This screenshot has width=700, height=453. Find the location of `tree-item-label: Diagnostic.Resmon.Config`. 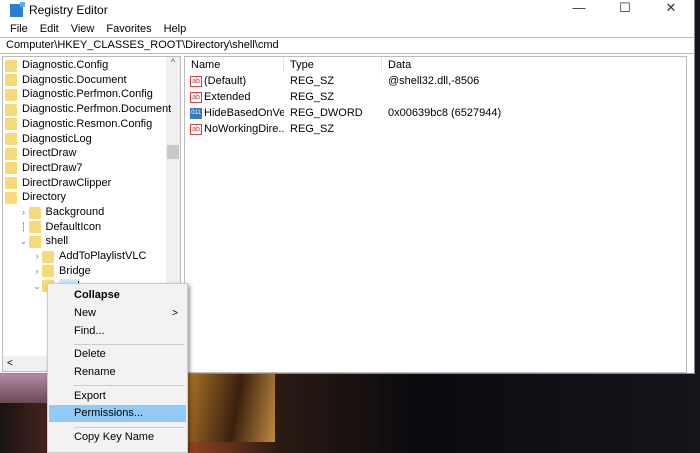

tree-item-label: Diagnostic.Resmon.Config is located at coordinates (87, 123).